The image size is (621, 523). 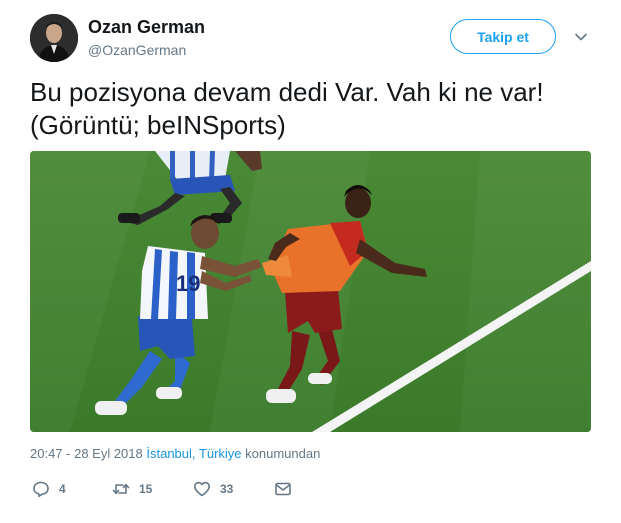 I want to click on heart-icon, so click(x=202, y=489).